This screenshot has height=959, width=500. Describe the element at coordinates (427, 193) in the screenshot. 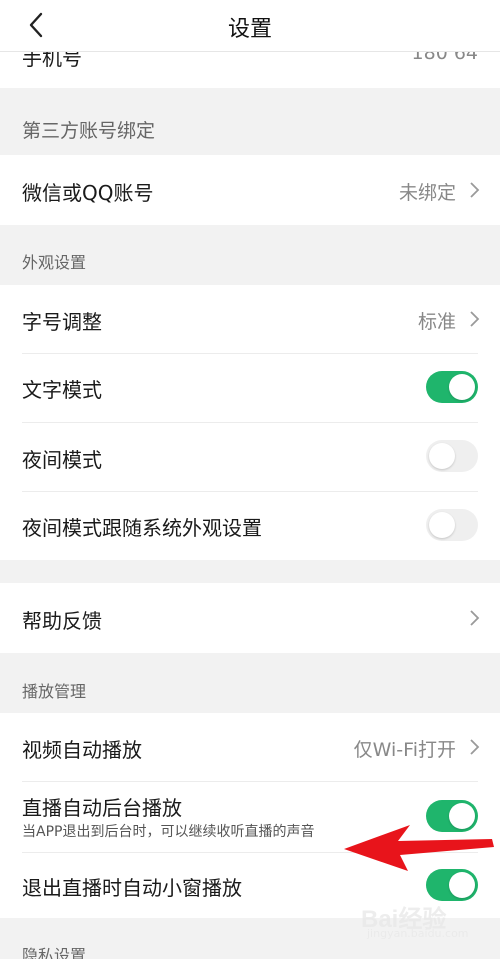

I see `wechat-qq-value: 未绑定` at that location.